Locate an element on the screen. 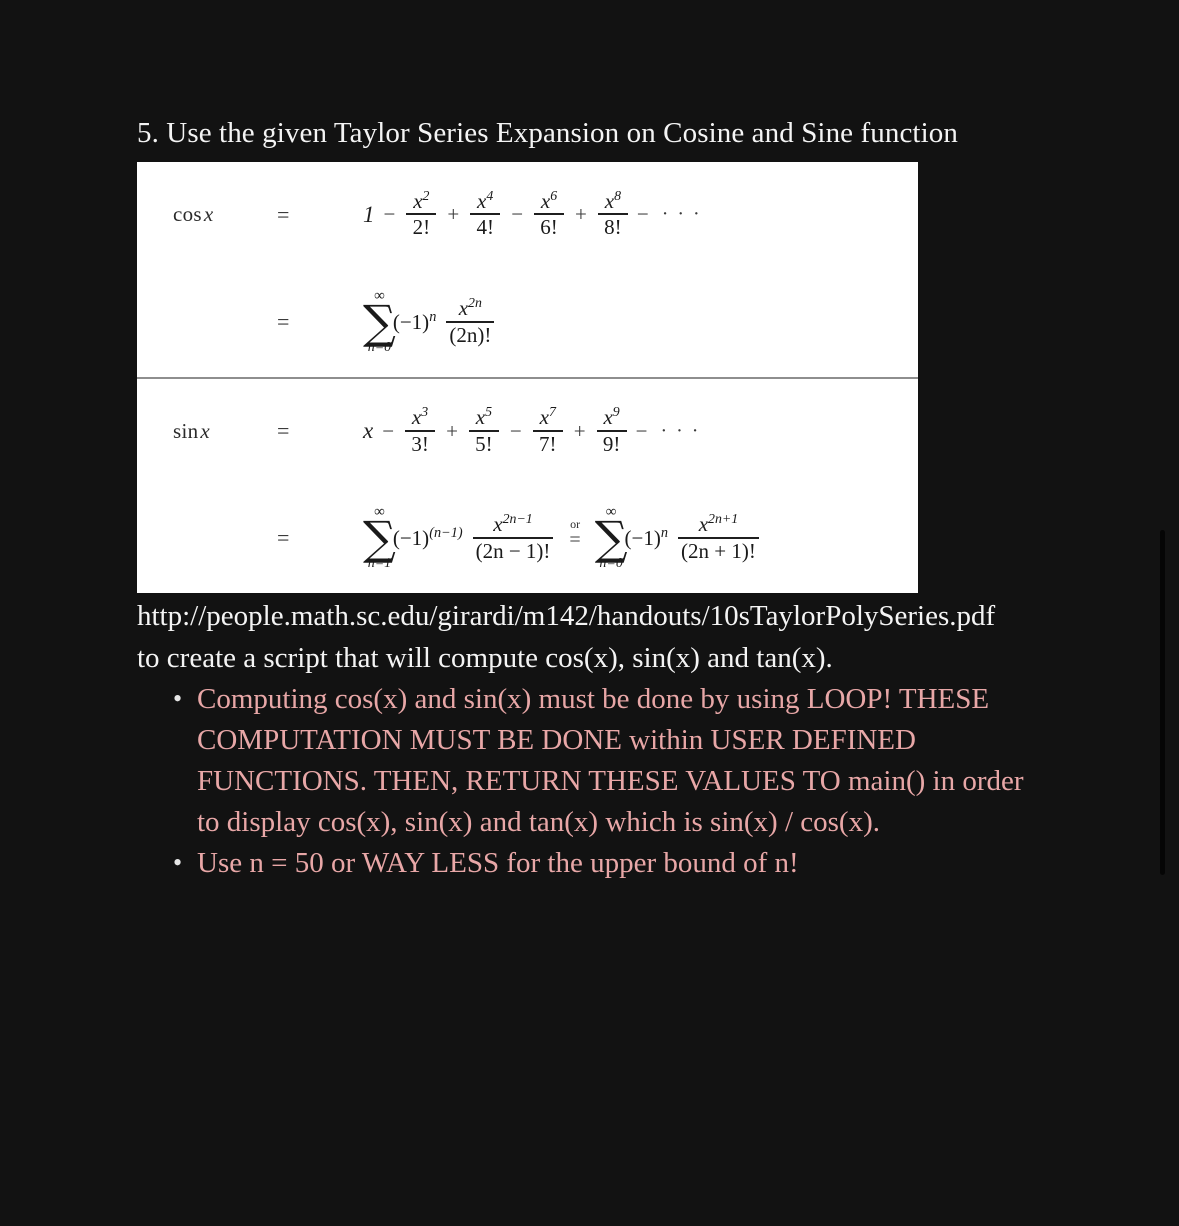  sine-term-4-power: 9 is located at coordinates (616, 412).